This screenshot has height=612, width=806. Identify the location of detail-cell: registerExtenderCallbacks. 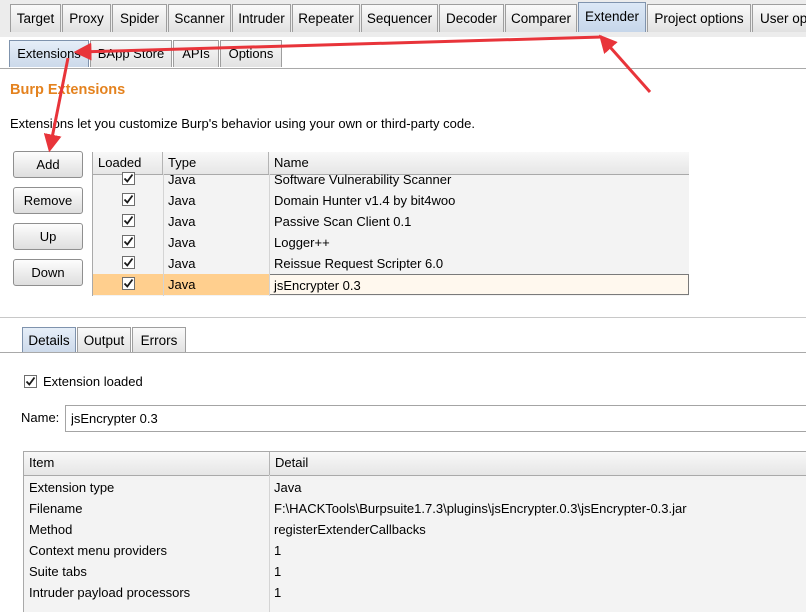
(350, 529).